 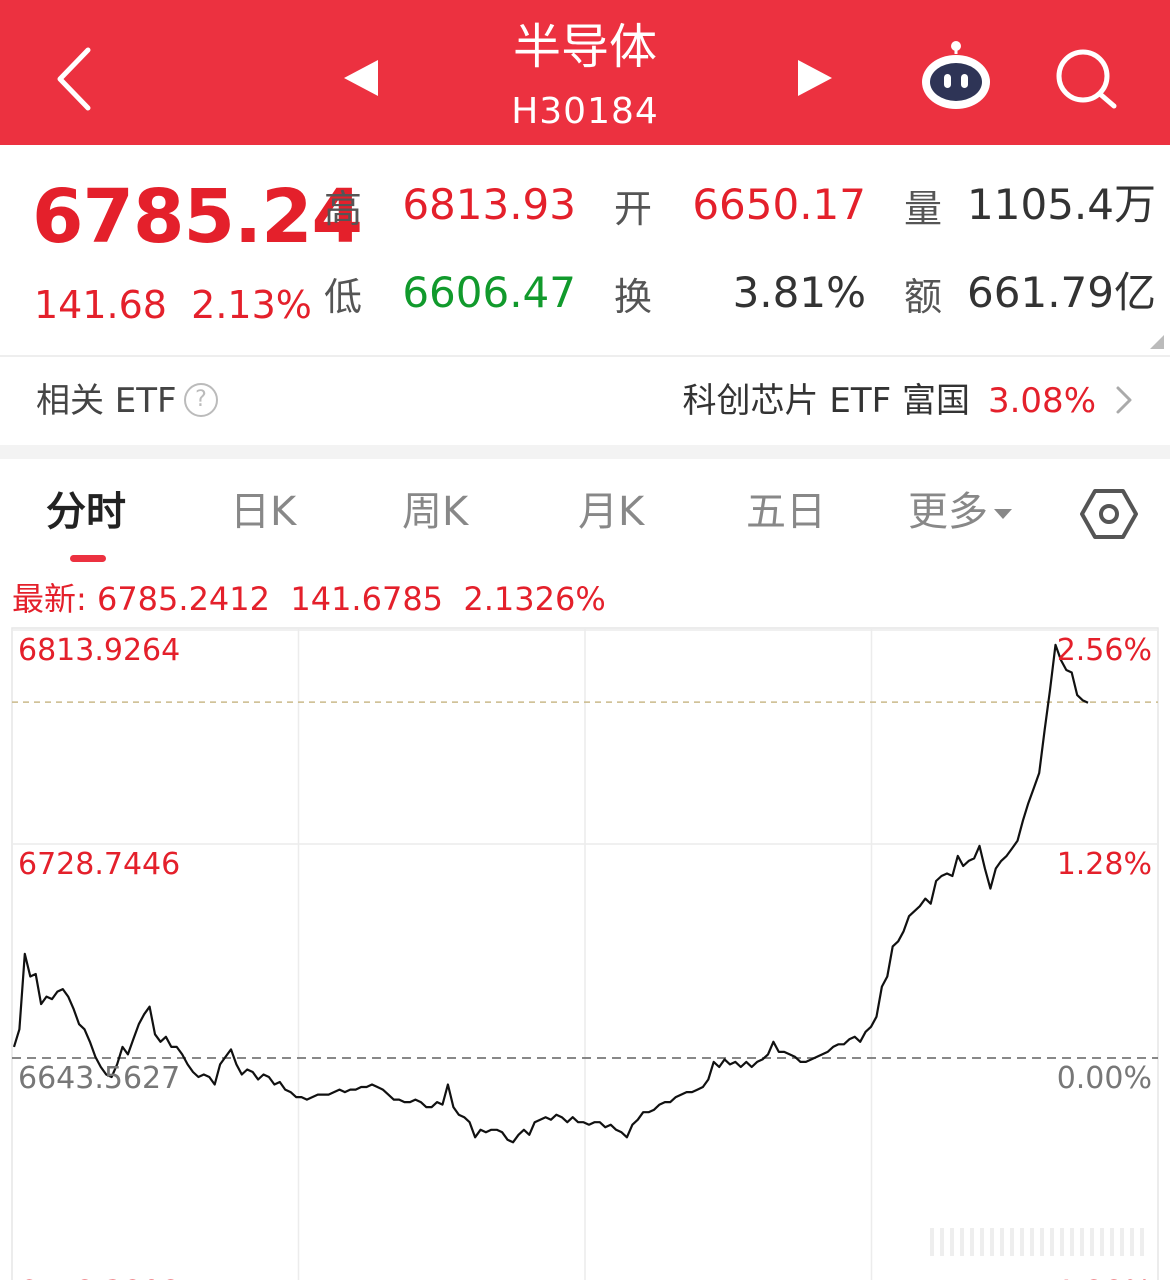 I want to click on related-etf-row: 相关 ETF ? 科创芯片 ETF 富国 3.08%, so click(x=585, y=401).